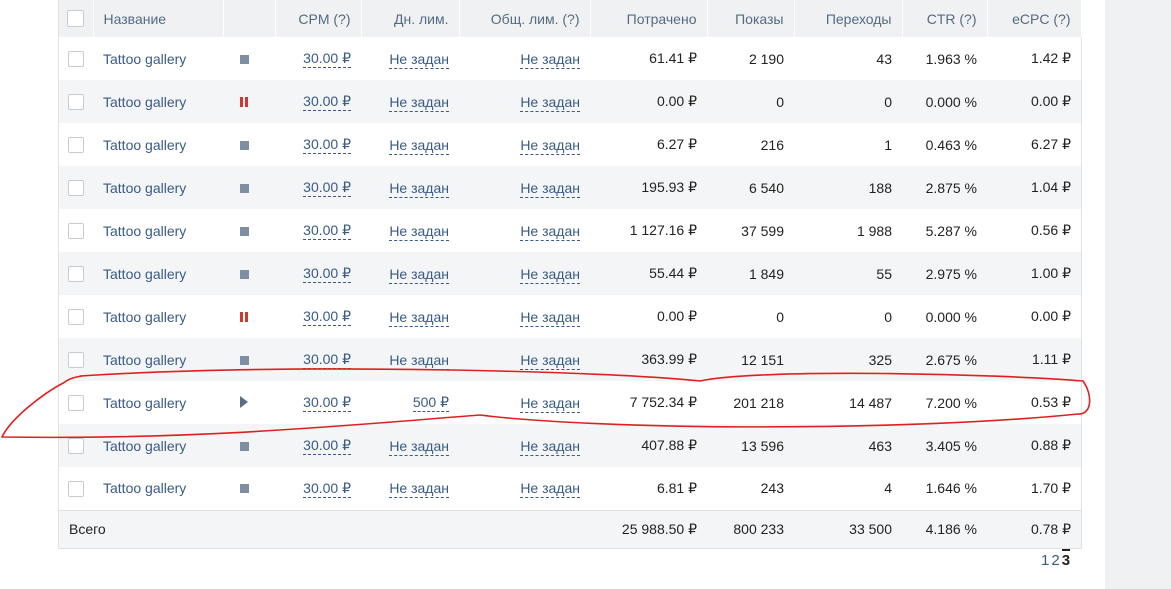  What do you see at coordinates (870, 402) in the screenshot?
I see `row-clicks: 14 487` at bounding box center [870, 402].